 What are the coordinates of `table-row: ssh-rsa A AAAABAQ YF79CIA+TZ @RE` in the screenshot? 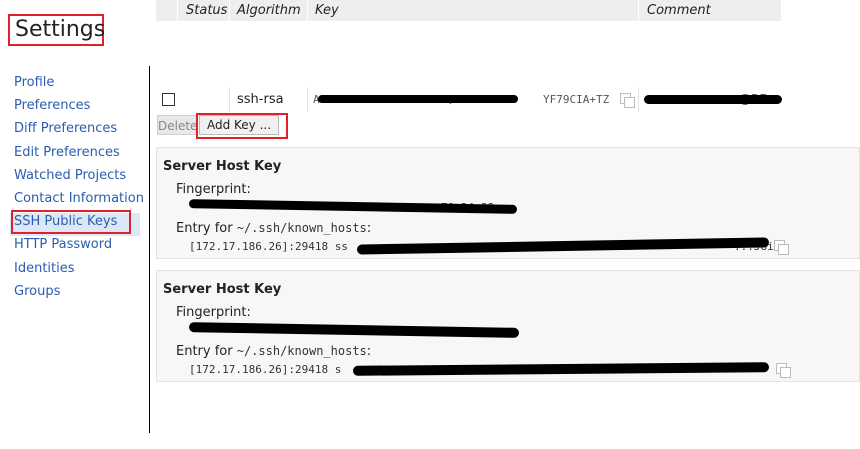 It's located at (469, 99).